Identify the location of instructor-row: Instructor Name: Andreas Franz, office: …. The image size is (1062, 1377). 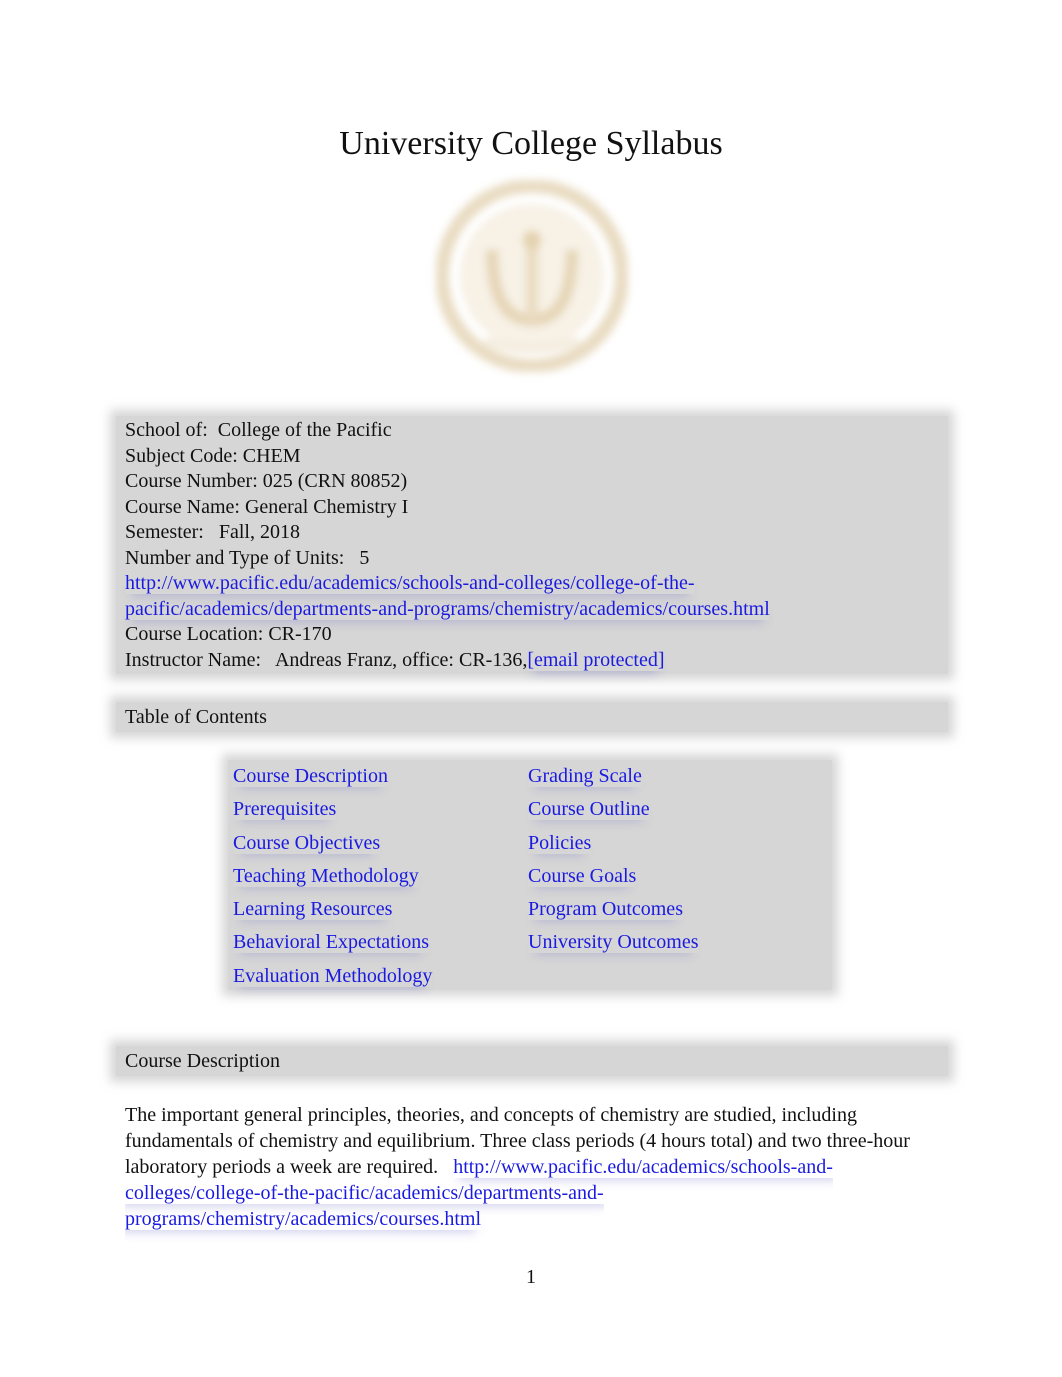
(447, 661).